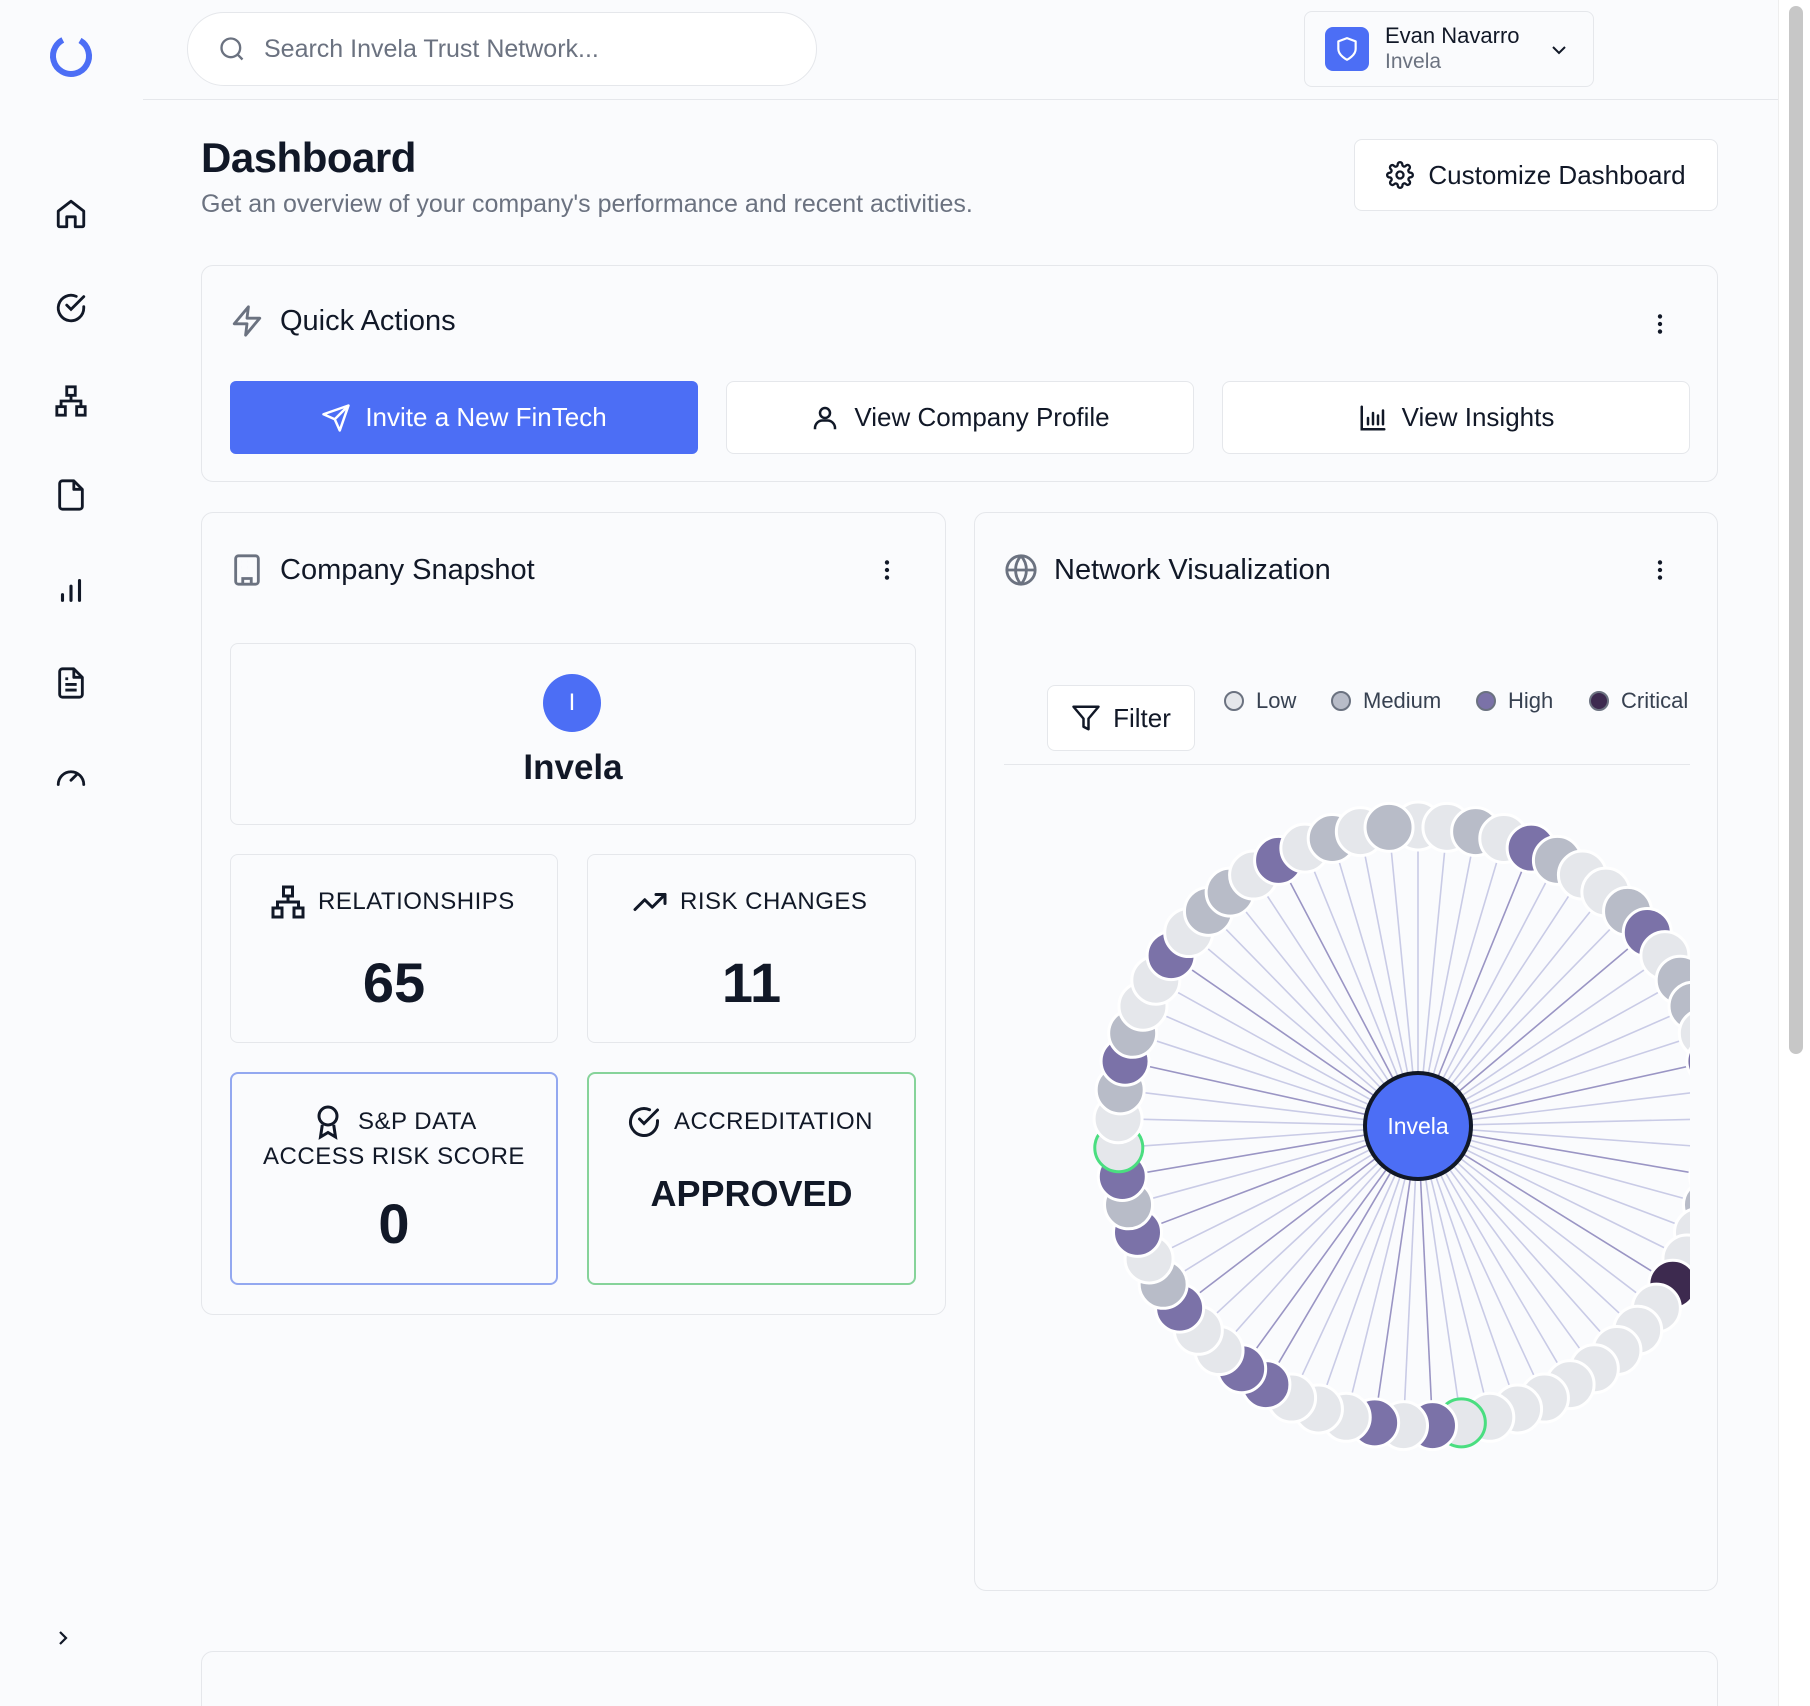  I want to click on center-node-label: Invela, so click(1418, 1126).